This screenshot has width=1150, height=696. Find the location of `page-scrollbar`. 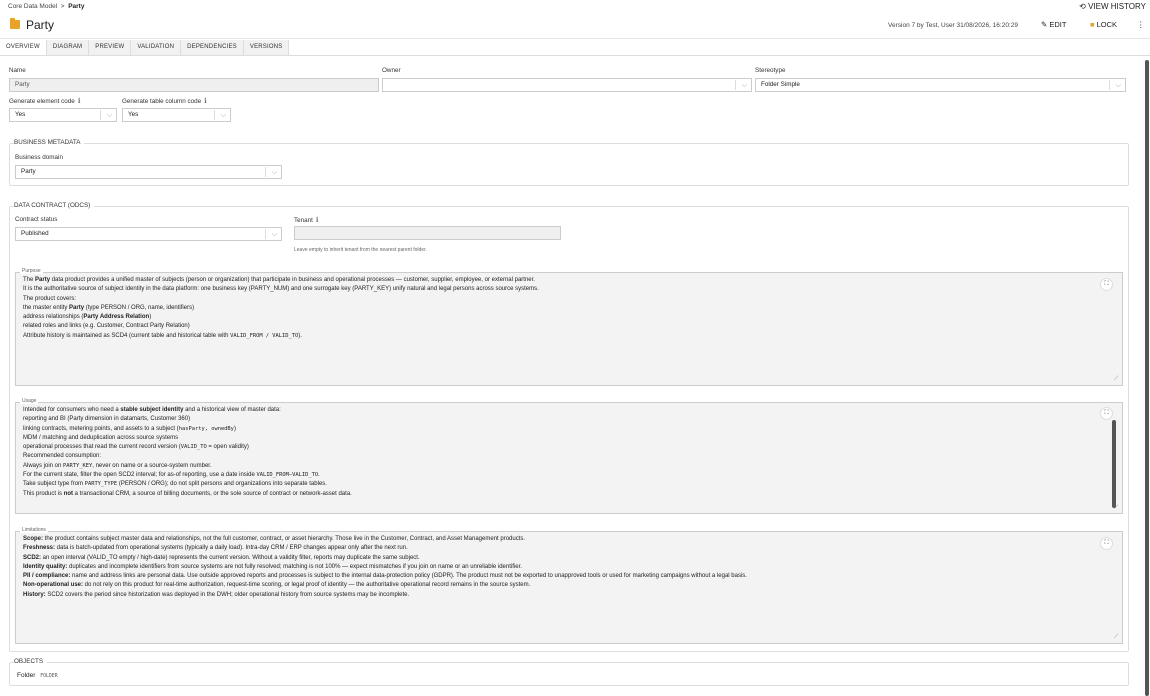

page-scrollbar is located at coordinates (1147, 378).